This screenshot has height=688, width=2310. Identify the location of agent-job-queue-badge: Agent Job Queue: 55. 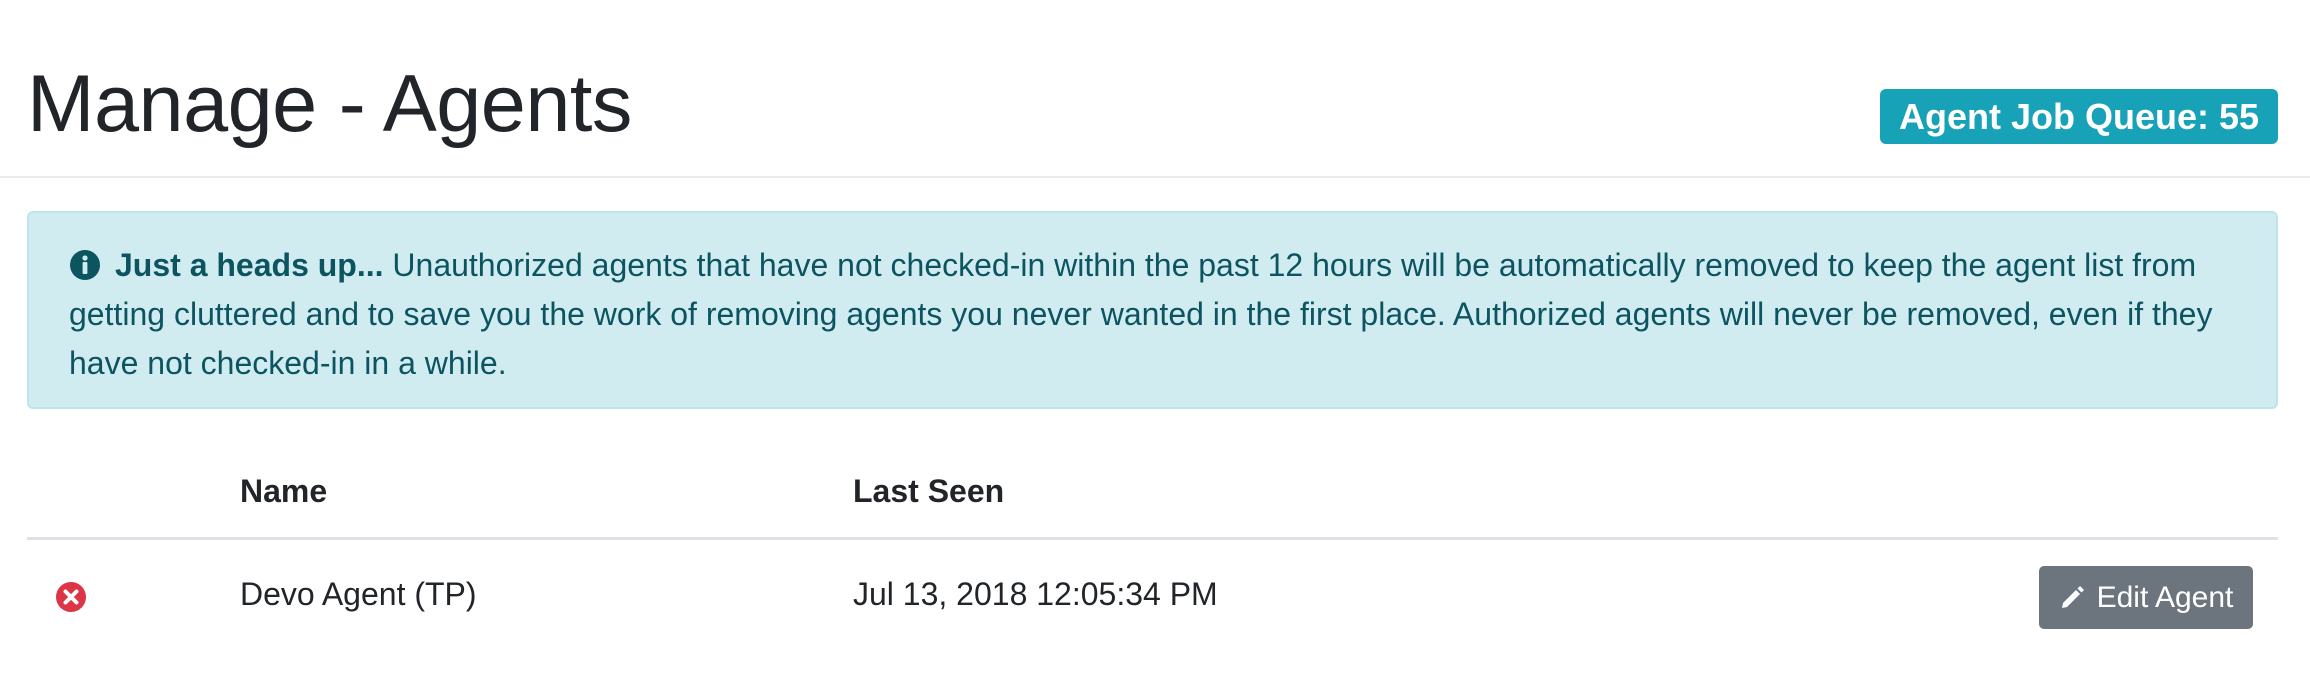
(2079, 116).